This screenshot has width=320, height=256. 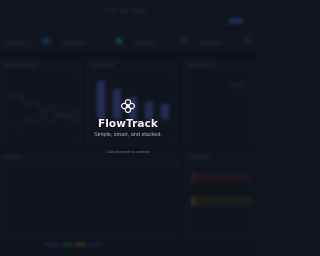 What do you see at coordinates (128, 124) in the screenshot?
I see `app-name: FlowTrack` at bounding box center [128, 124].